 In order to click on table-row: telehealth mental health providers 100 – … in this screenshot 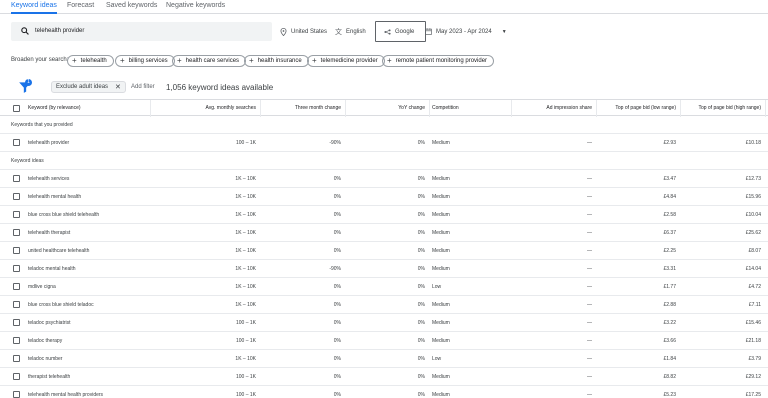, I will do `click(384, 392)`.